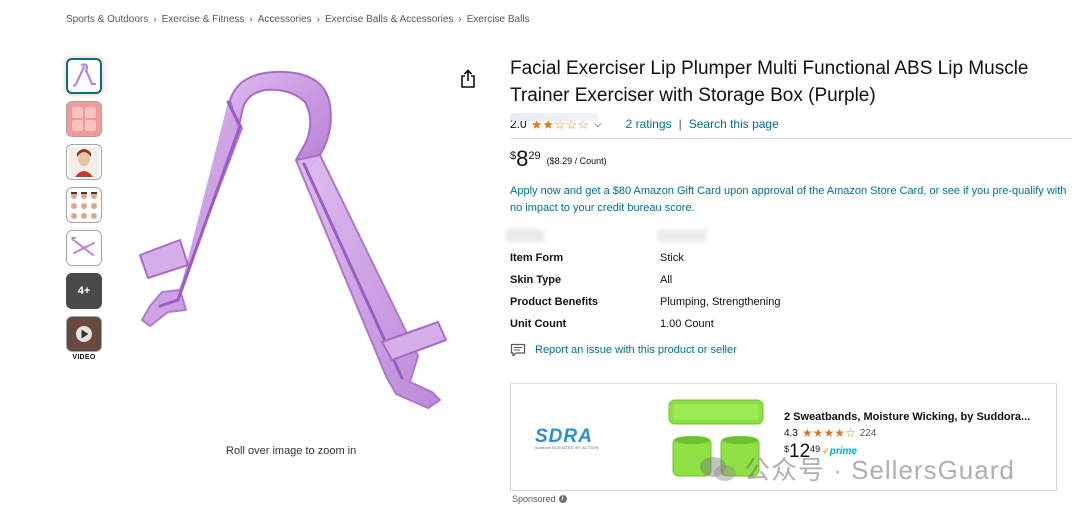 The width and height of the screenshot is (1080, 511). Describe the element at coordinates (791, 433) in the screenshot. I see `ad-rating-value: 4.3` at that location.